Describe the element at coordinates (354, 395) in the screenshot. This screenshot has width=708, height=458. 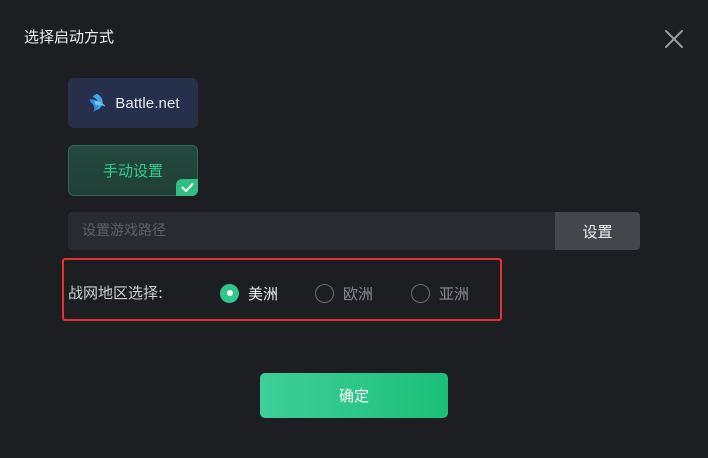
I see `confirm-button: 确定` at that location.